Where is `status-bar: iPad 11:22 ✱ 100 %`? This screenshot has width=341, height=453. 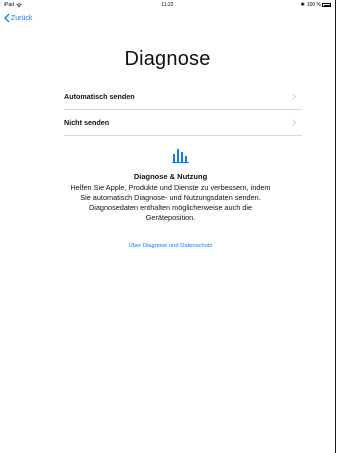
status-bar: iPad 11:22 ✱ 100 % is located at coordinates (167, 5).